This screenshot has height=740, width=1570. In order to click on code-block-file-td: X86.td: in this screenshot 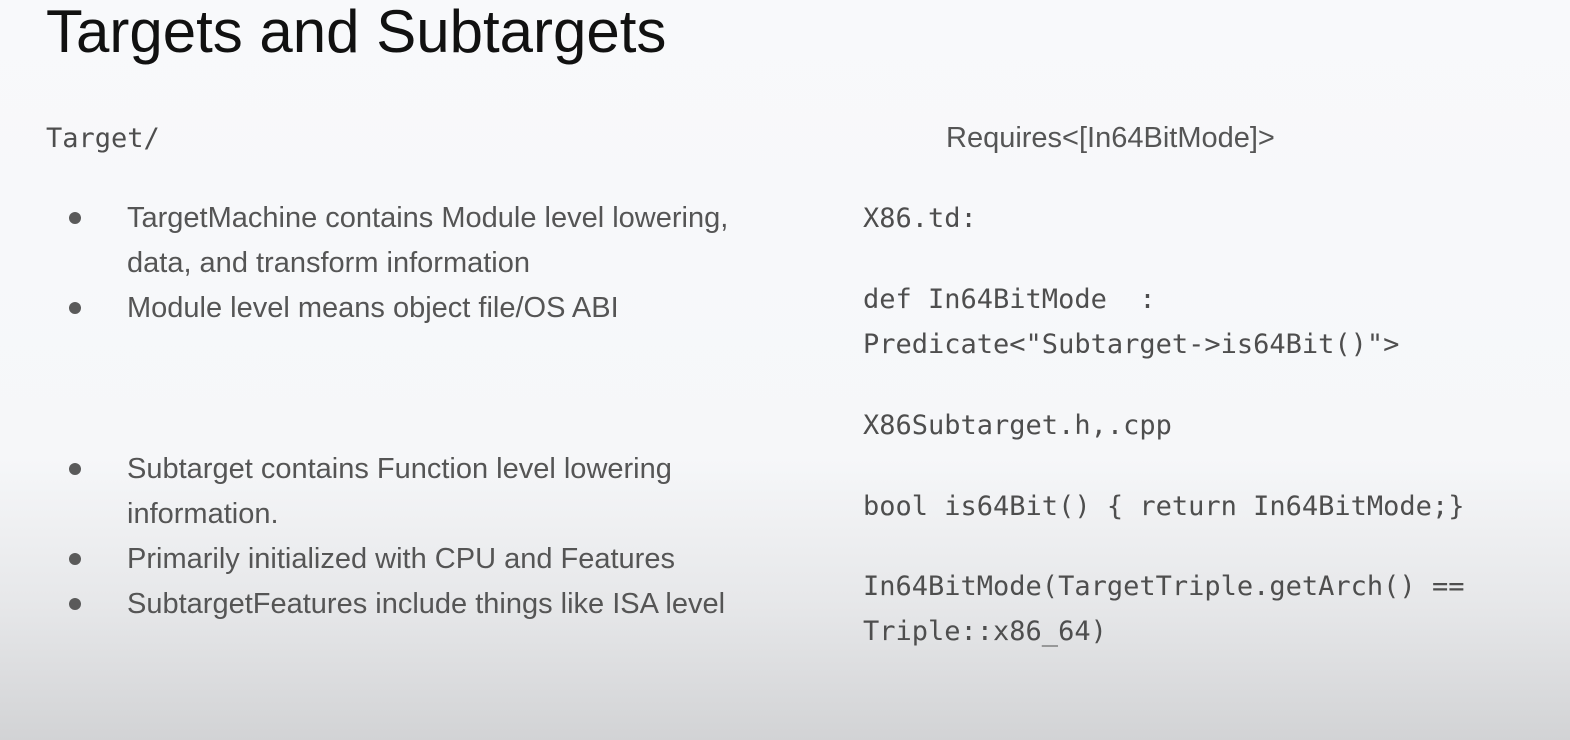, I will do `click(920, 218)`.